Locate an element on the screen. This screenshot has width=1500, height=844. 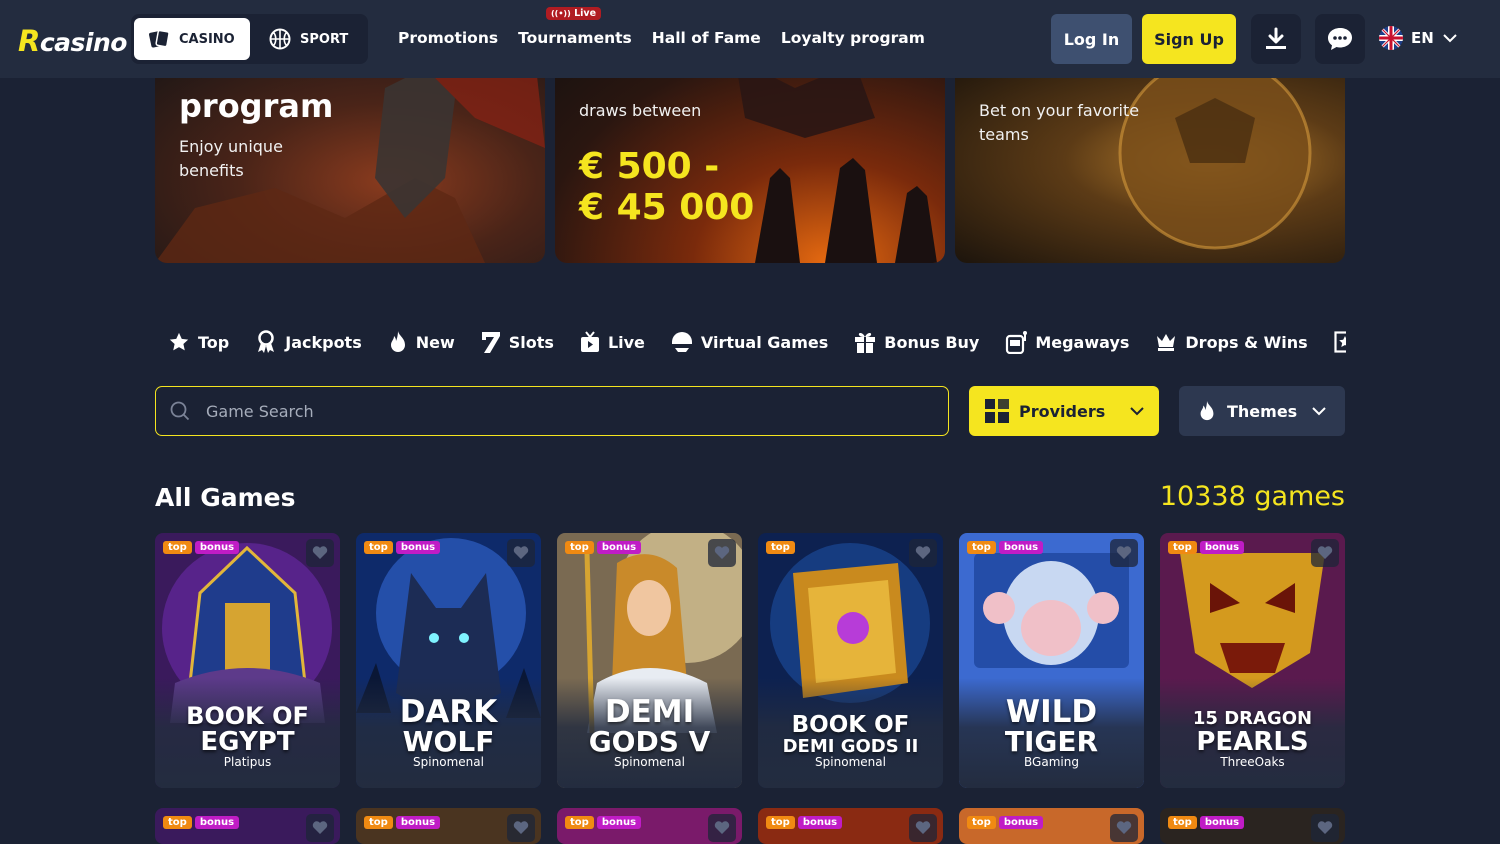
gift-icon is located at coordinates (865, 342).